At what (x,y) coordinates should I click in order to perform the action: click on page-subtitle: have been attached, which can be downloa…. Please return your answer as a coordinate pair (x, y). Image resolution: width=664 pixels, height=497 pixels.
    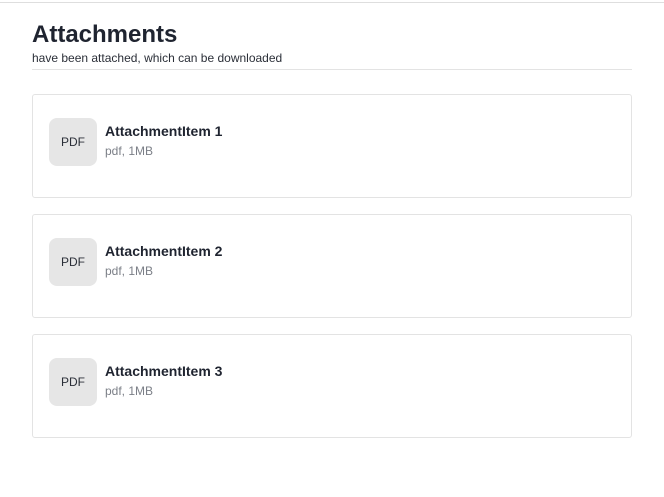
    Looking at the image, I should click on (157, 58).